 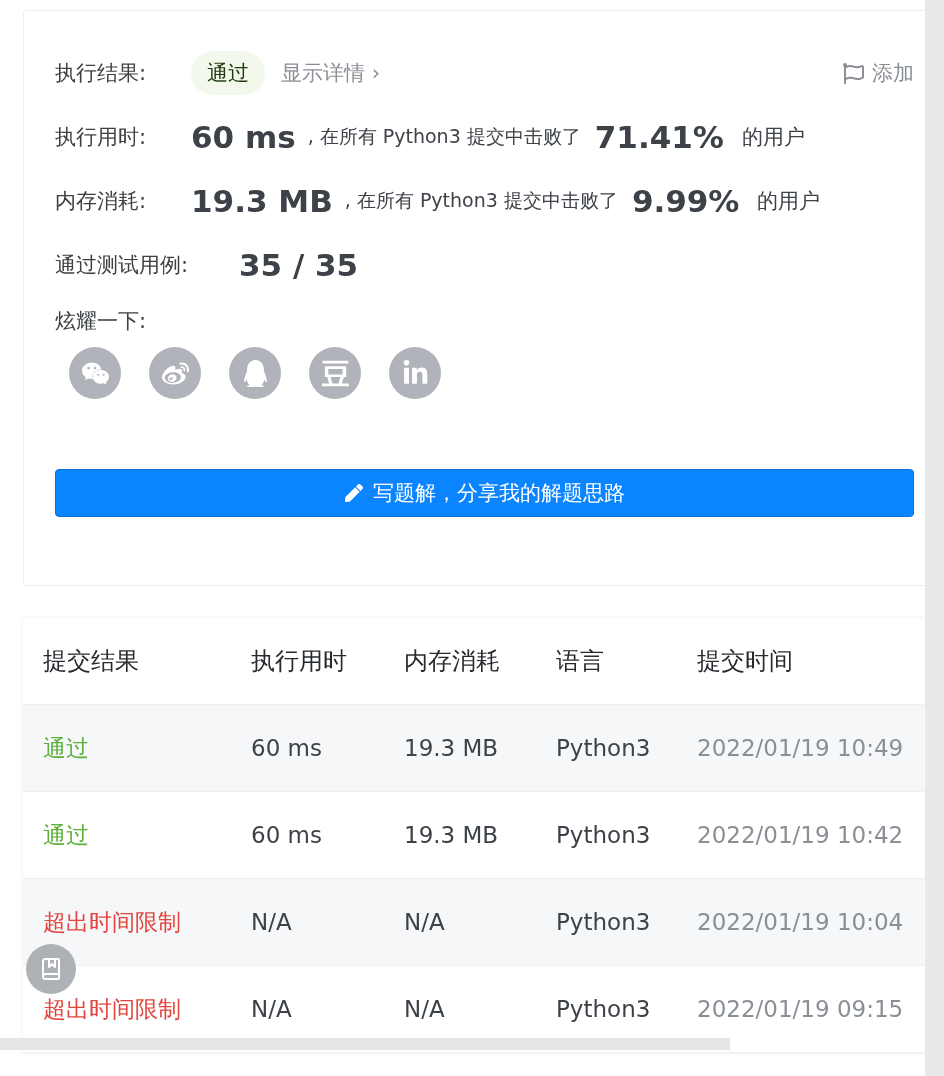 What do you see at coordinates (685, 201) in the screenshot?
I see `stat-percent: 9.99%` at bounding box center [685, 201].